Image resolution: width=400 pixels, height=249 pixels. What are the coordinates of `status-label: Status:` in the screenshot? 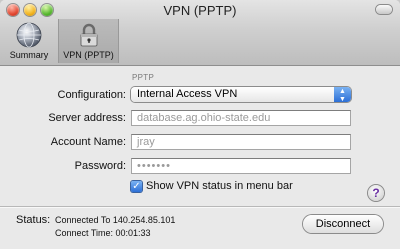 It's located at (33, 220).